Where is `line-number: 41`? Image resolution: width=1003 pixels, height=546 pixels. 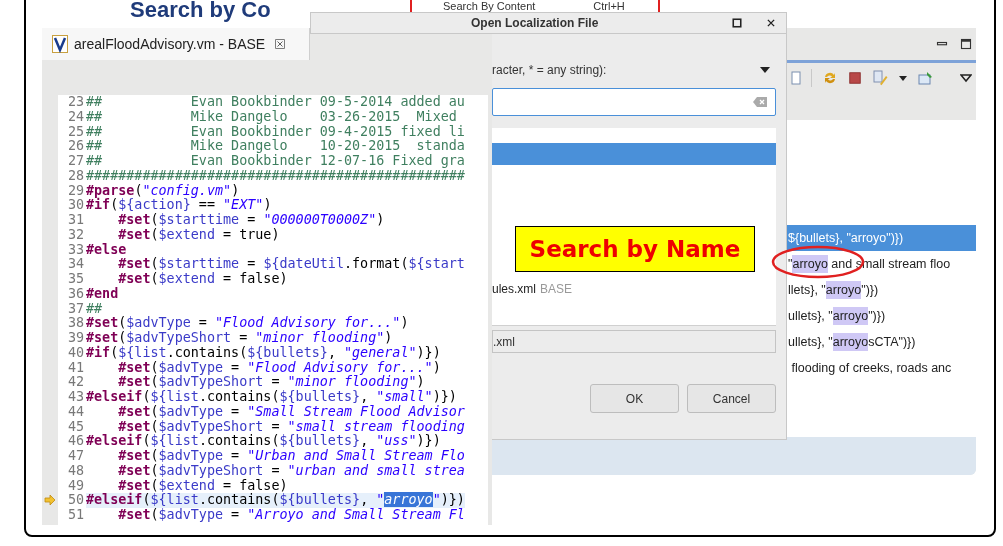 line-number: 41 is located at coordinates (75, 368).